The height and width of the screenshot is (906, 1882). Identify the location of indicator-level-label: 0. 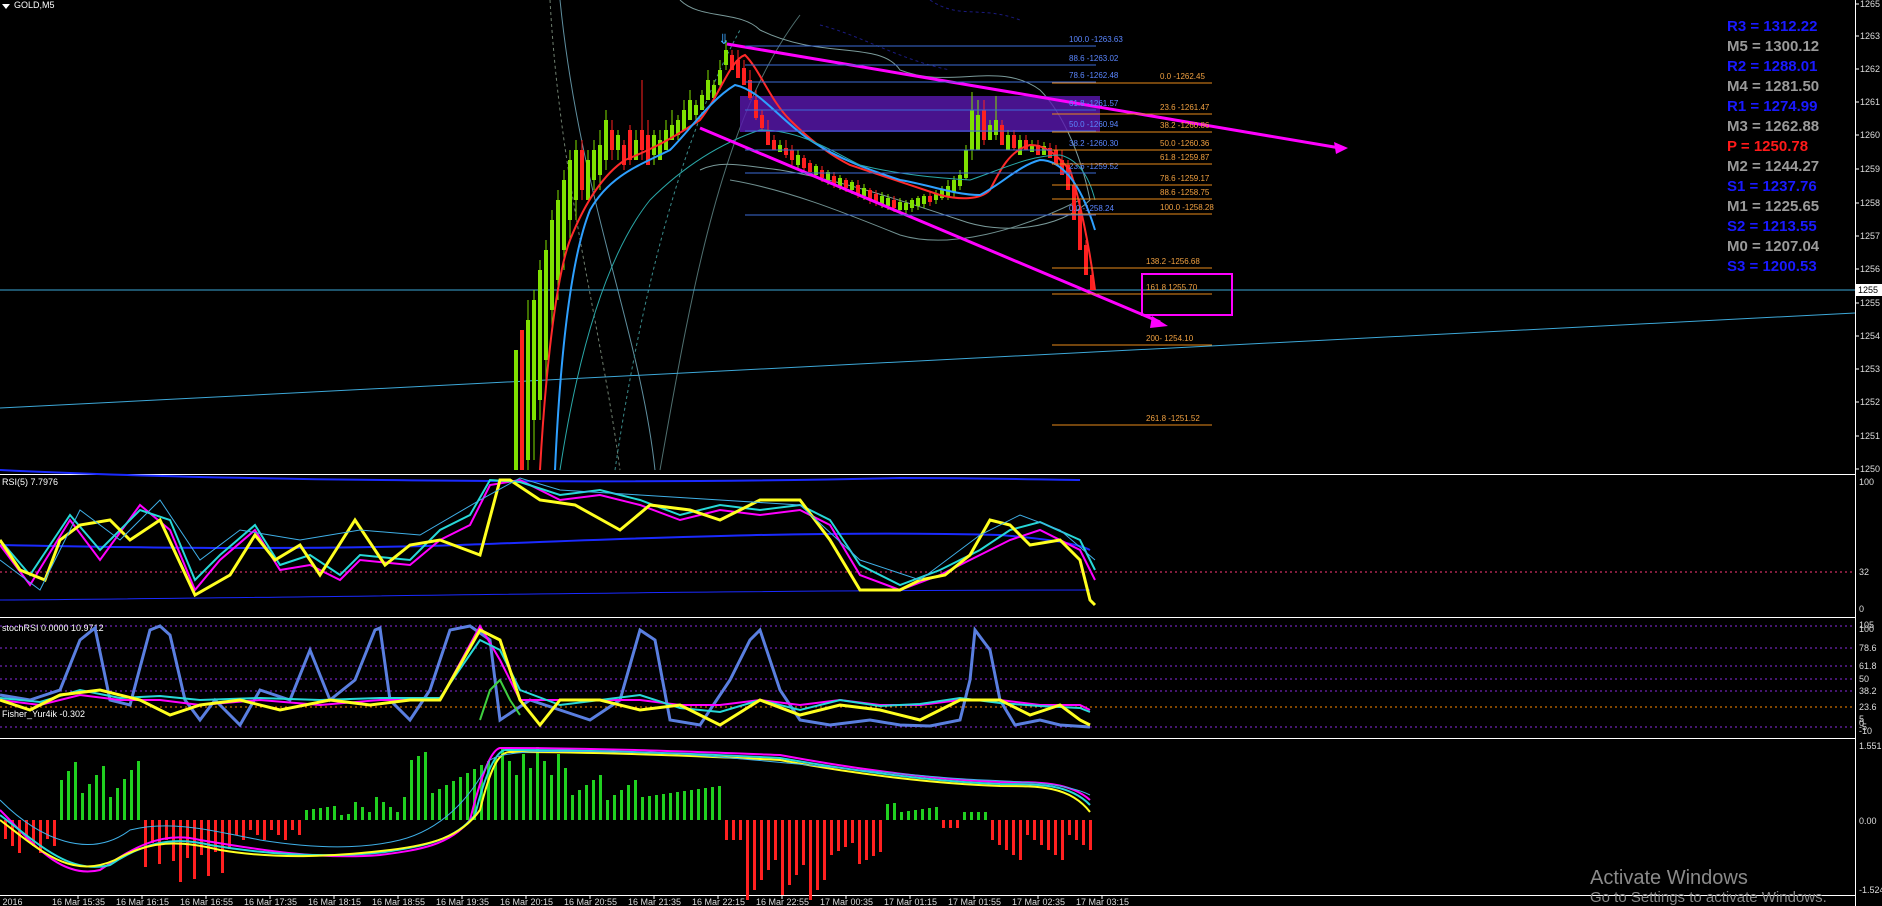
(1861, 609).